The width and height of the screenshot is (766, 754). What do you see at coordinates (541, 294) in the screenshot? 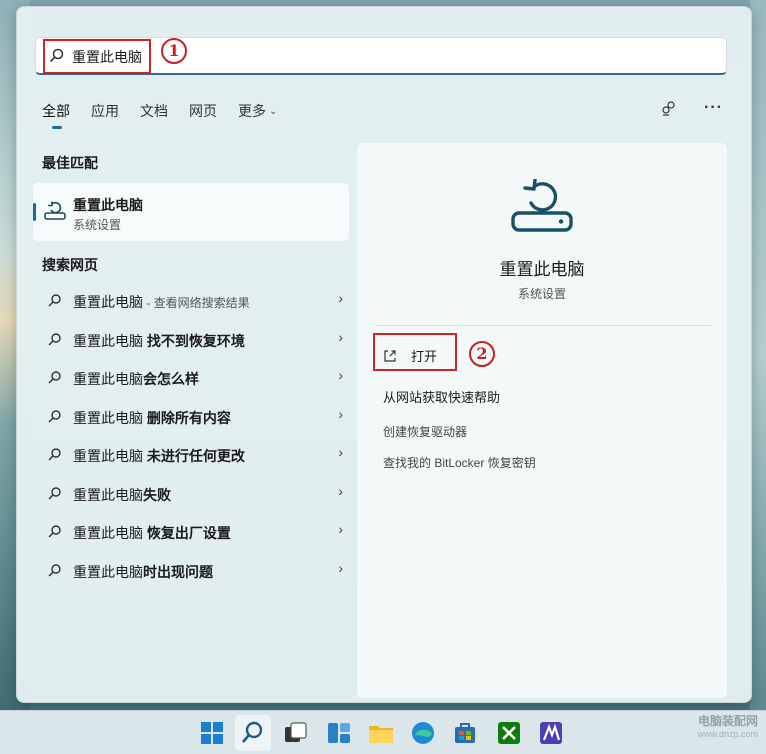
I see `detail-subtitle: 系统设置` at bounding box center [541, 294].